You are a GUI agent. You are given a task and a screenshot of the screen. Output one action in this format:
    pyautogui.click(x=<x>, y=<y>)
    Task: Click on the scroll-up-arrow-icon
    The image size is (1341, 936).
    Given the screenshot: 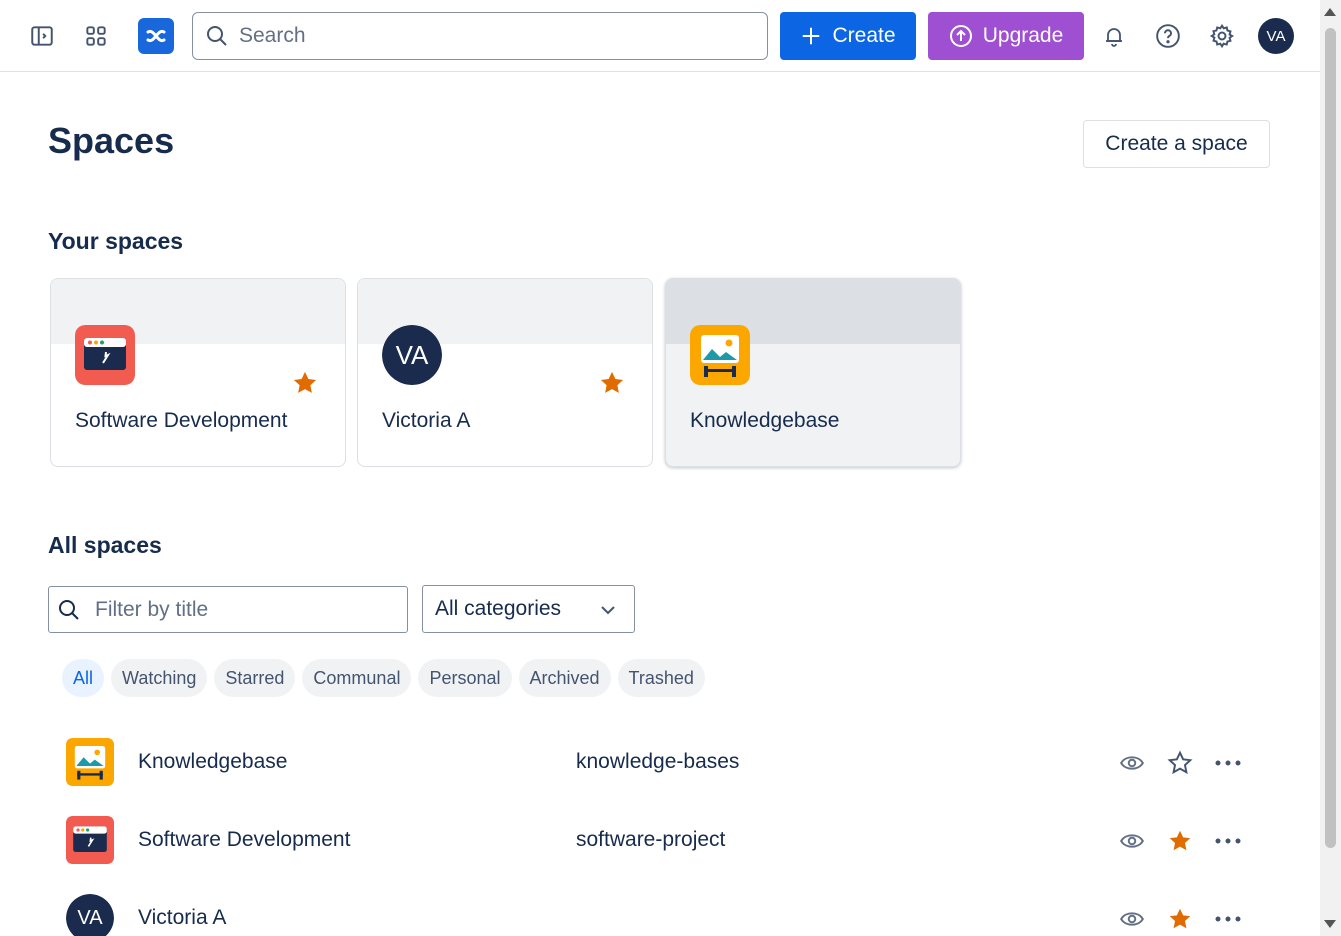 What is the action you would take?
    pyautogui.click(x=1330, y=12)
    